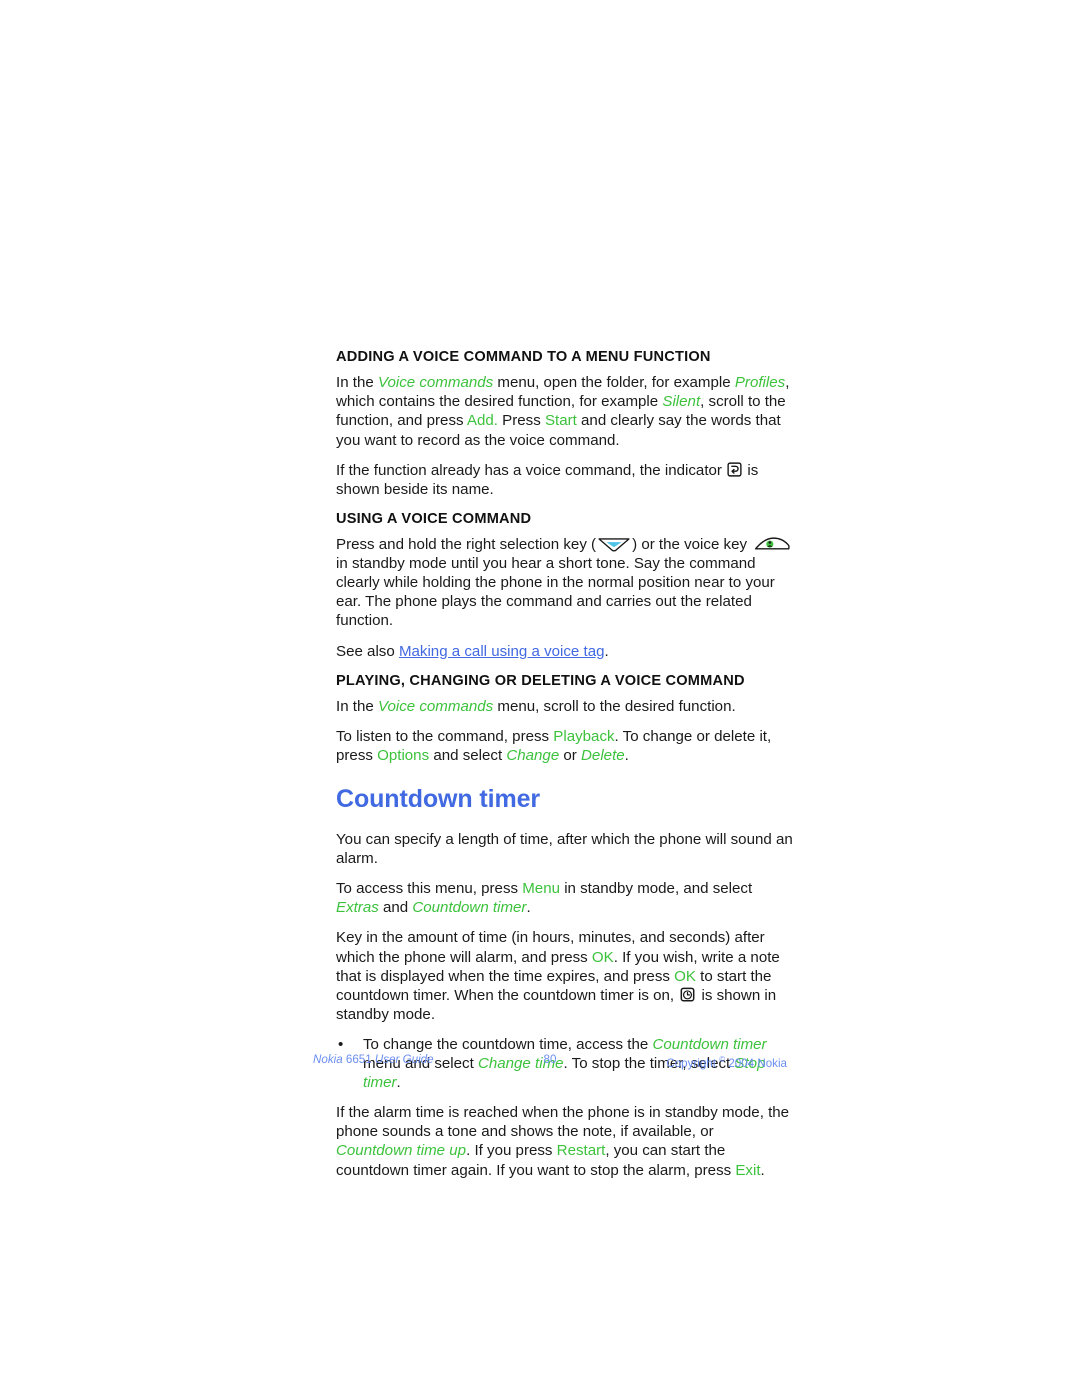 This screenshot has height=1397, width=1080. What do you see at coordinates (482, 421) in the screenshot?
I see `ui-key-add: Add.` at bounding box center [482, 421].